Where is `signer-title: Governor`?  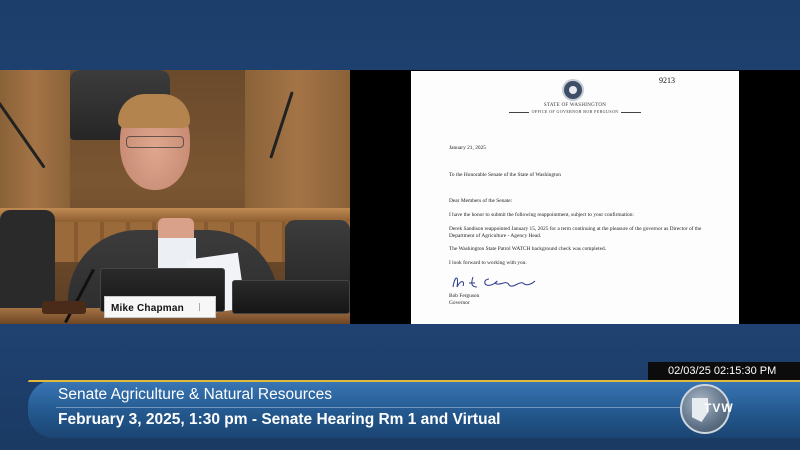
signer-title: Governor is located at coordinates (459, 303).